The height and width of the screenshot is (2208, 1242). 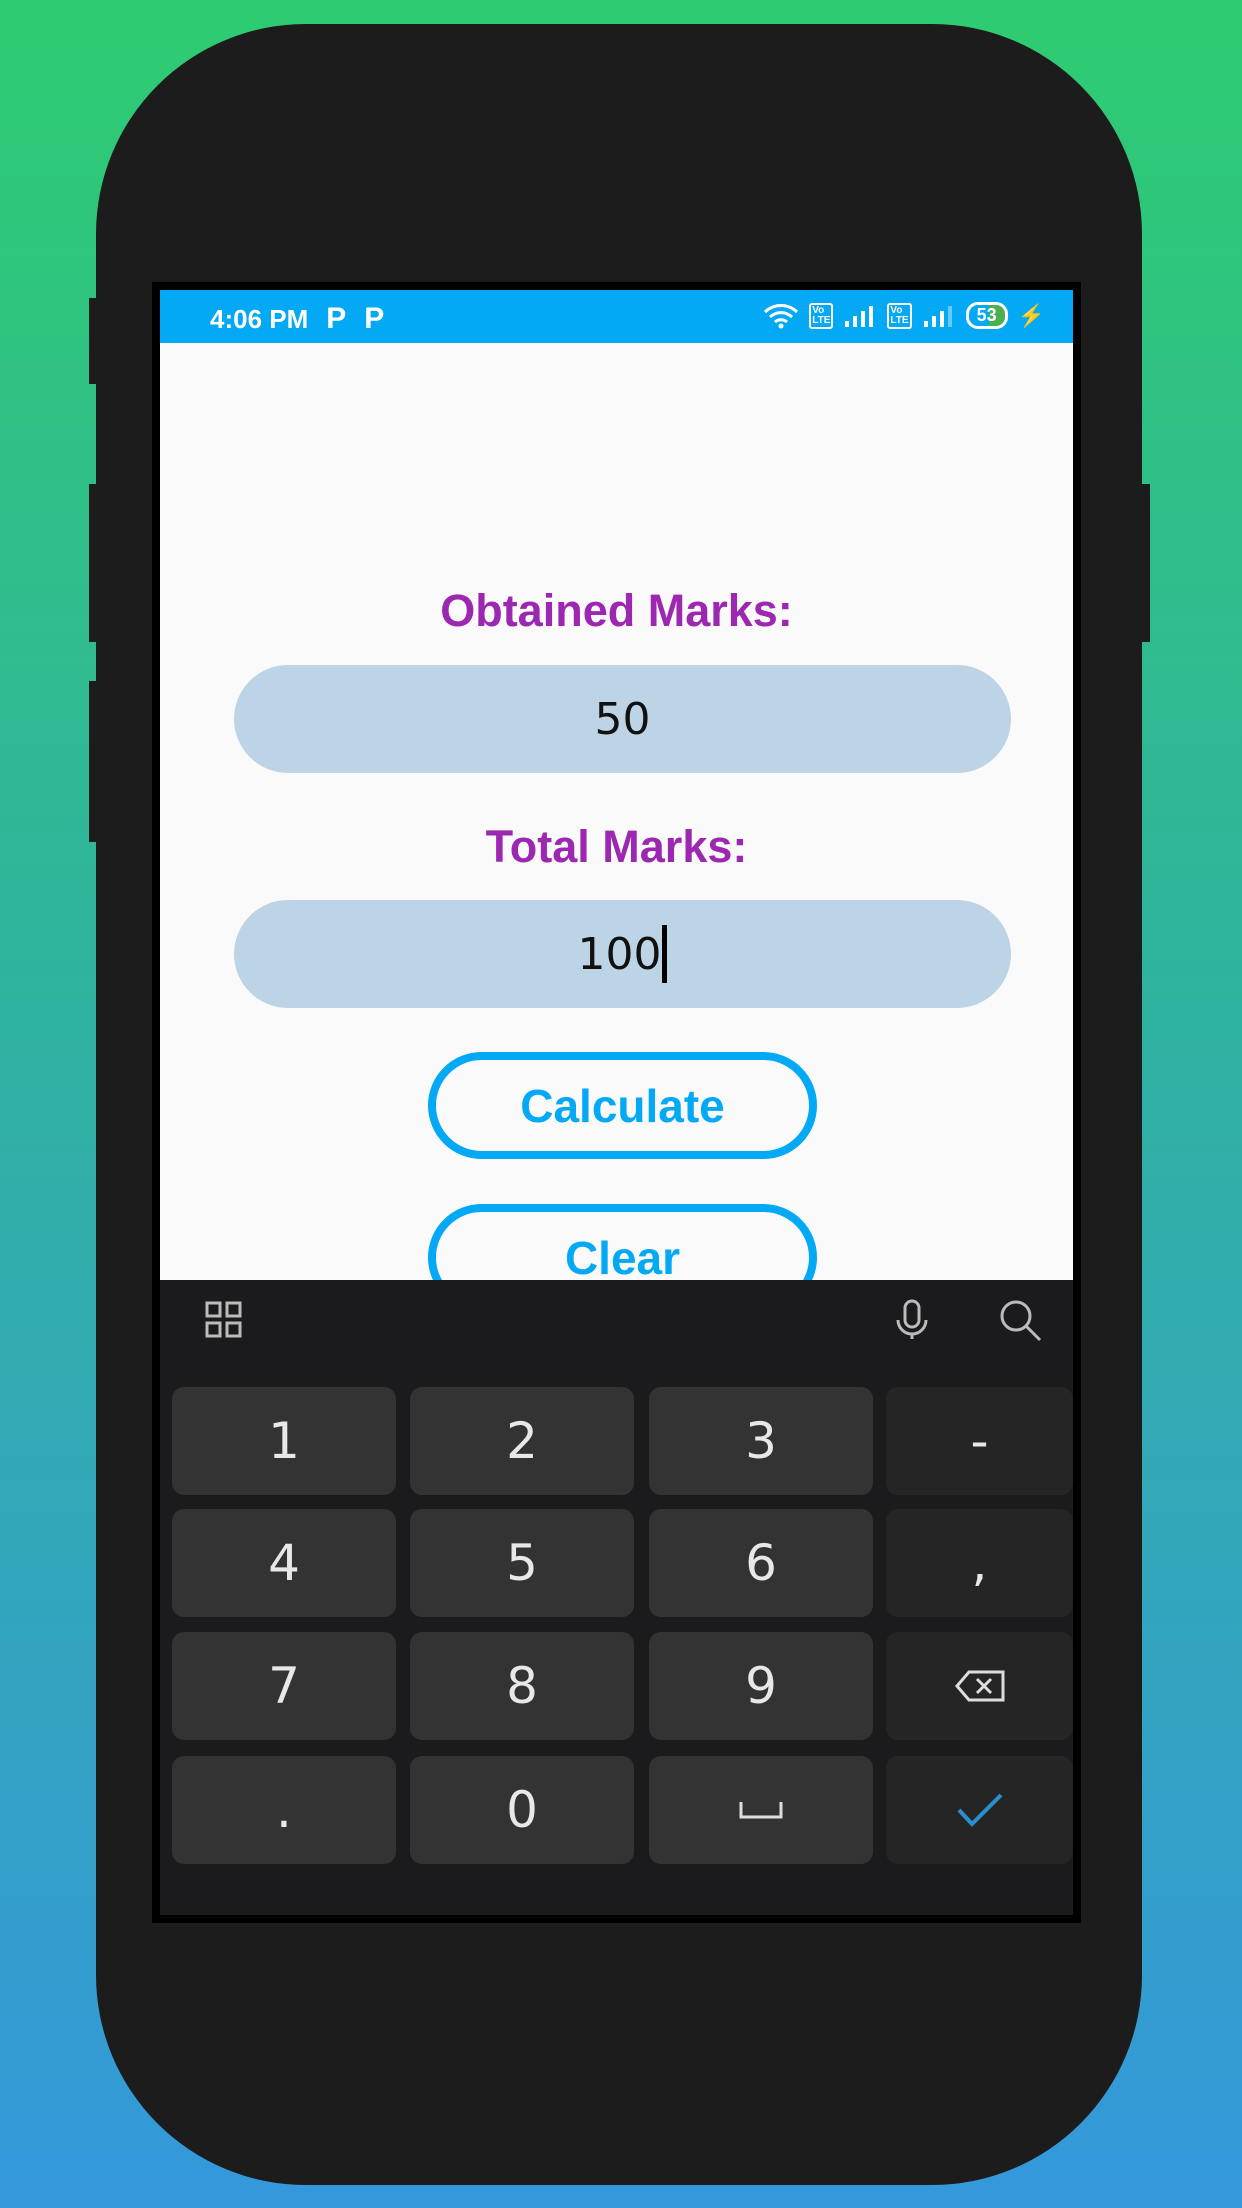 What do you see at coordinates (979, 1441) in the screenshot?
I see `key-minus: -` at bounding box center [979, 1441].